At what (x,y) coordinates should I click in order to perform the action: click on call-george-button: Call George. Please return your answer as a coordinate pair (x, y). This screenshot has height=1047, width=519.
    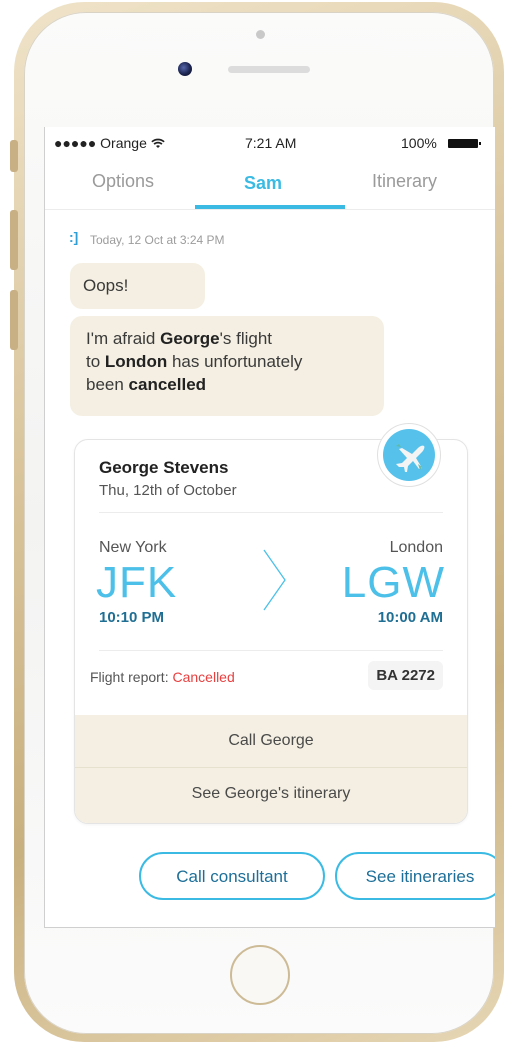
    Looking at the image, I should click on (271, 741).